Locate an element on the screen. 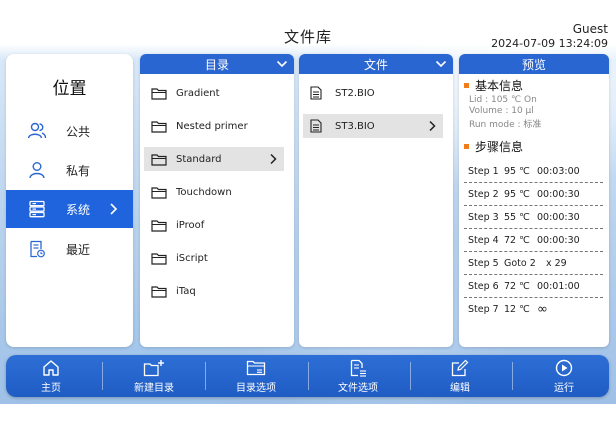 Image resolution: width=616 pixels, height=424 pixels. location-item-system: 系统 is located at coordinates (69, 209).